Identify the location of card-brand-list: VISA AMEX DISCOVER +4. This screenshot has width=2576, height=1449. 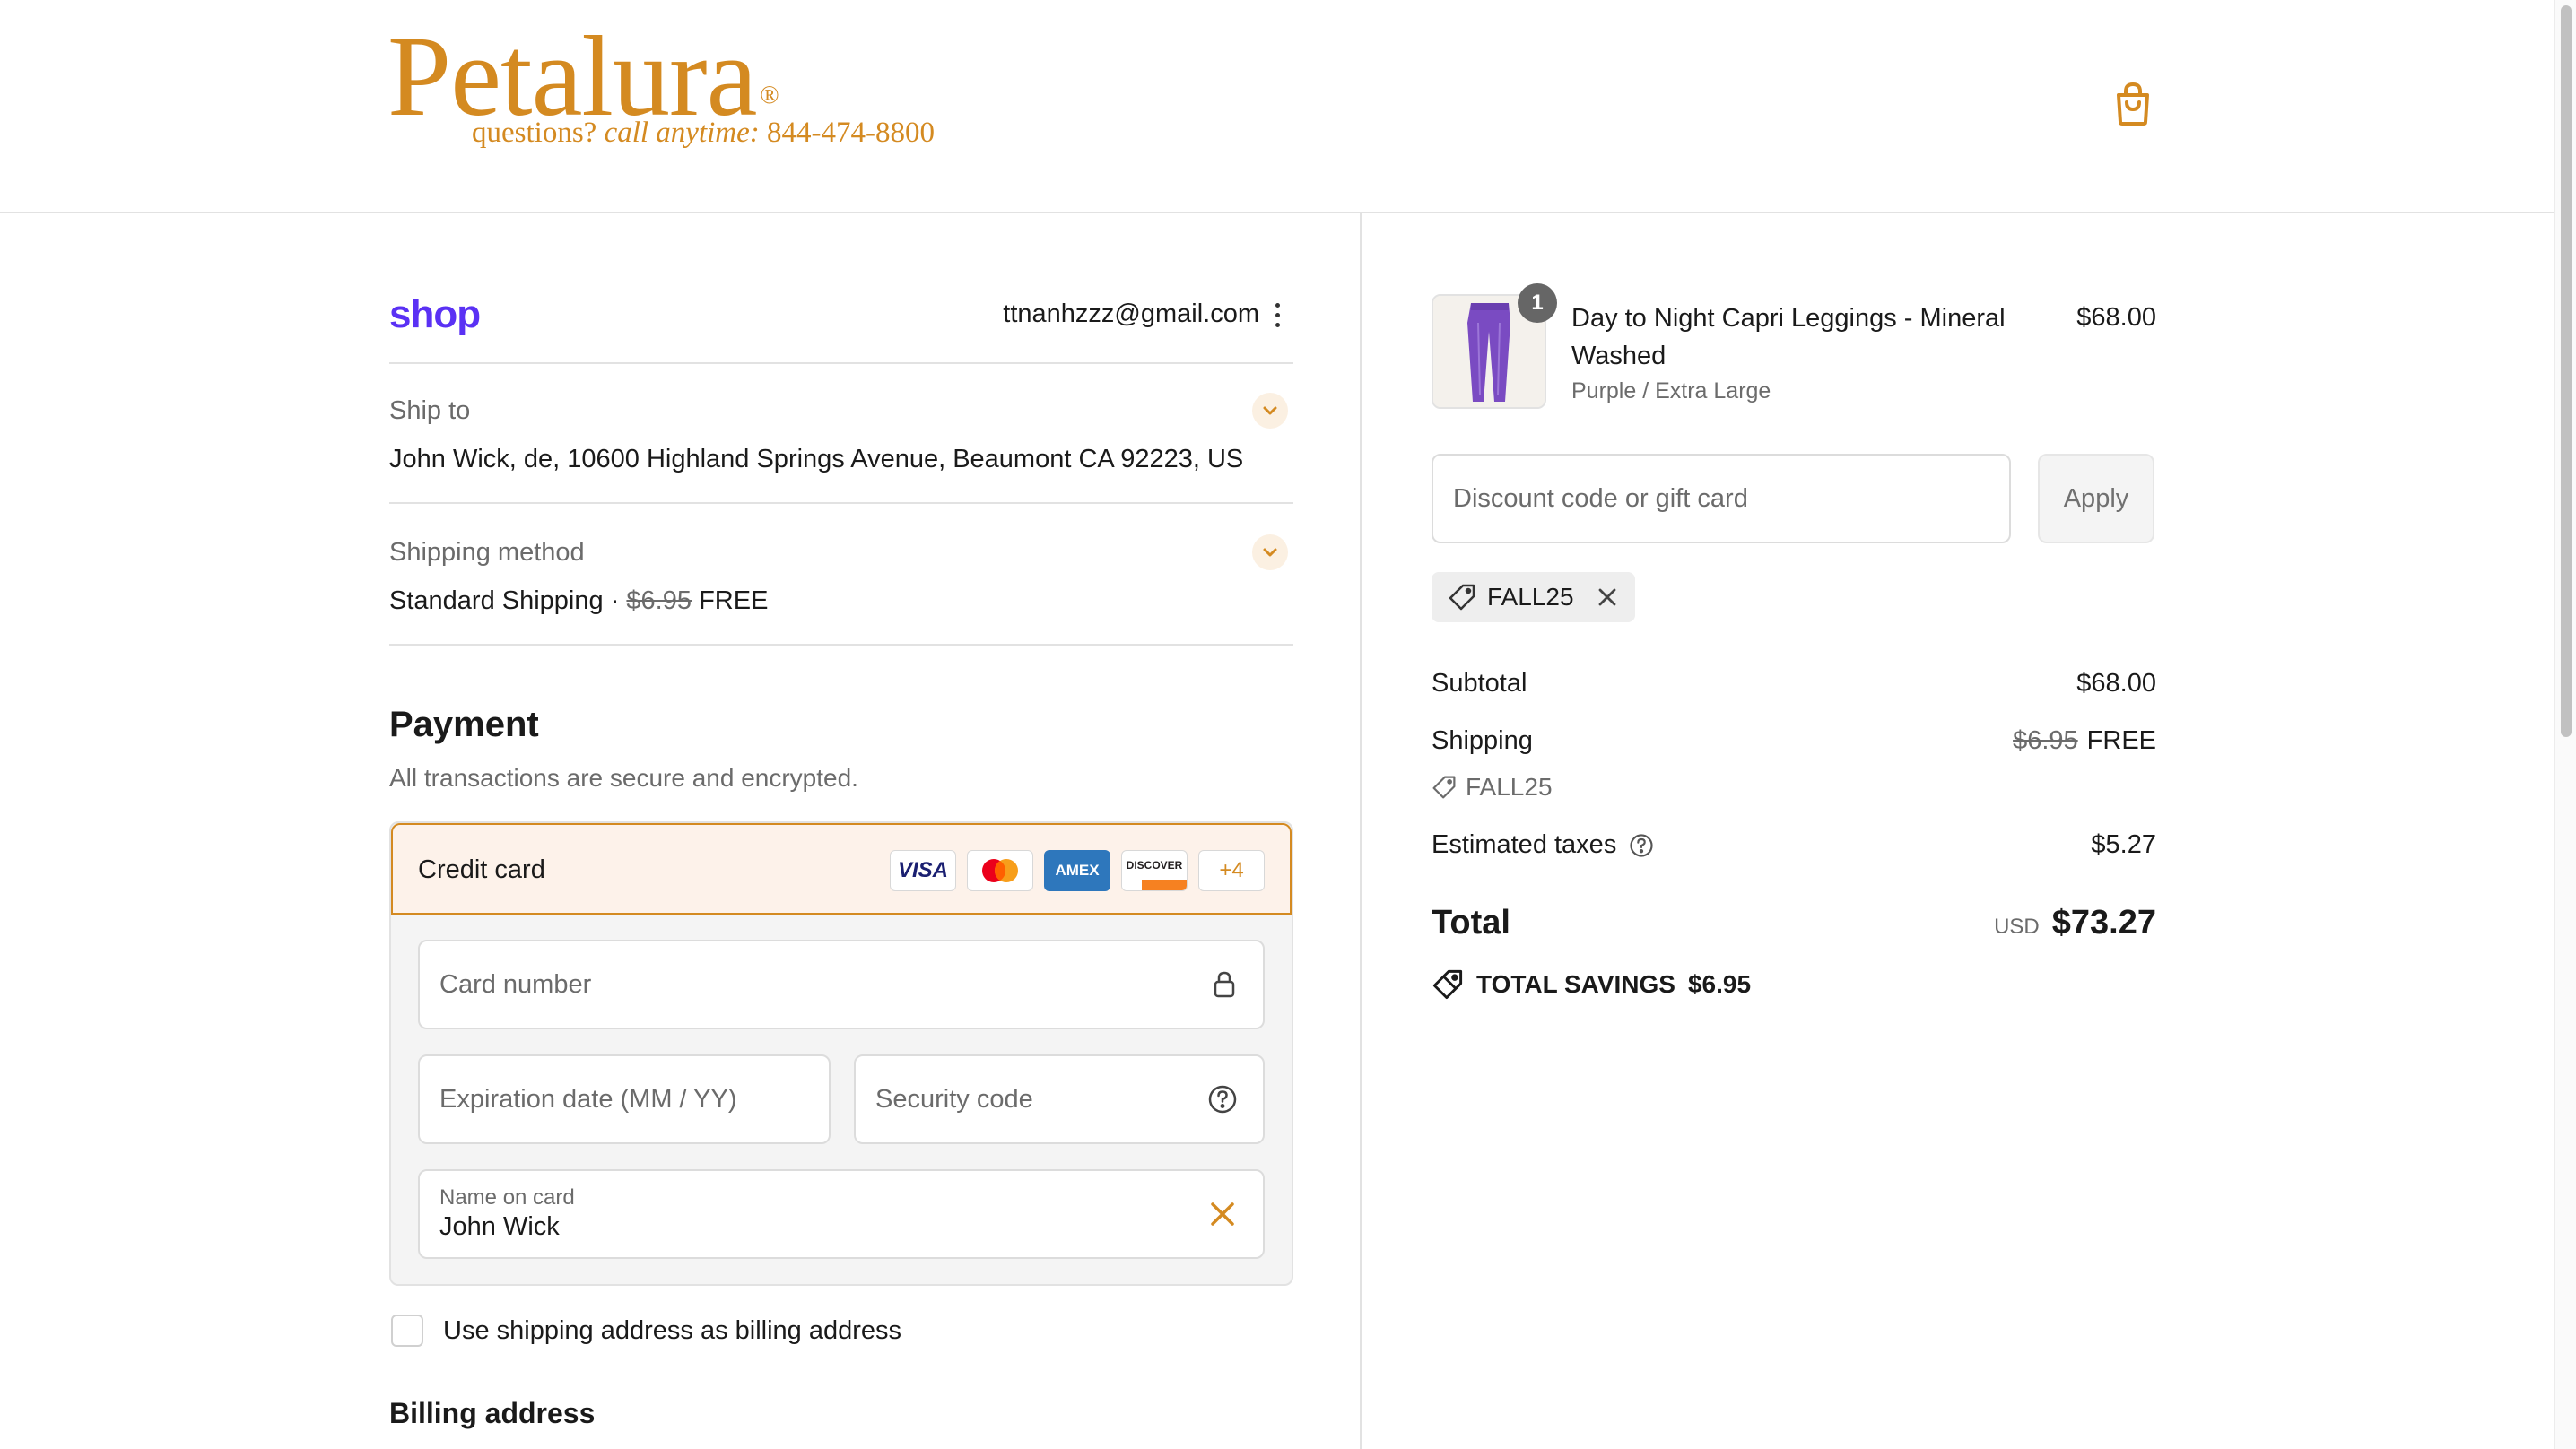
(1077, 870).